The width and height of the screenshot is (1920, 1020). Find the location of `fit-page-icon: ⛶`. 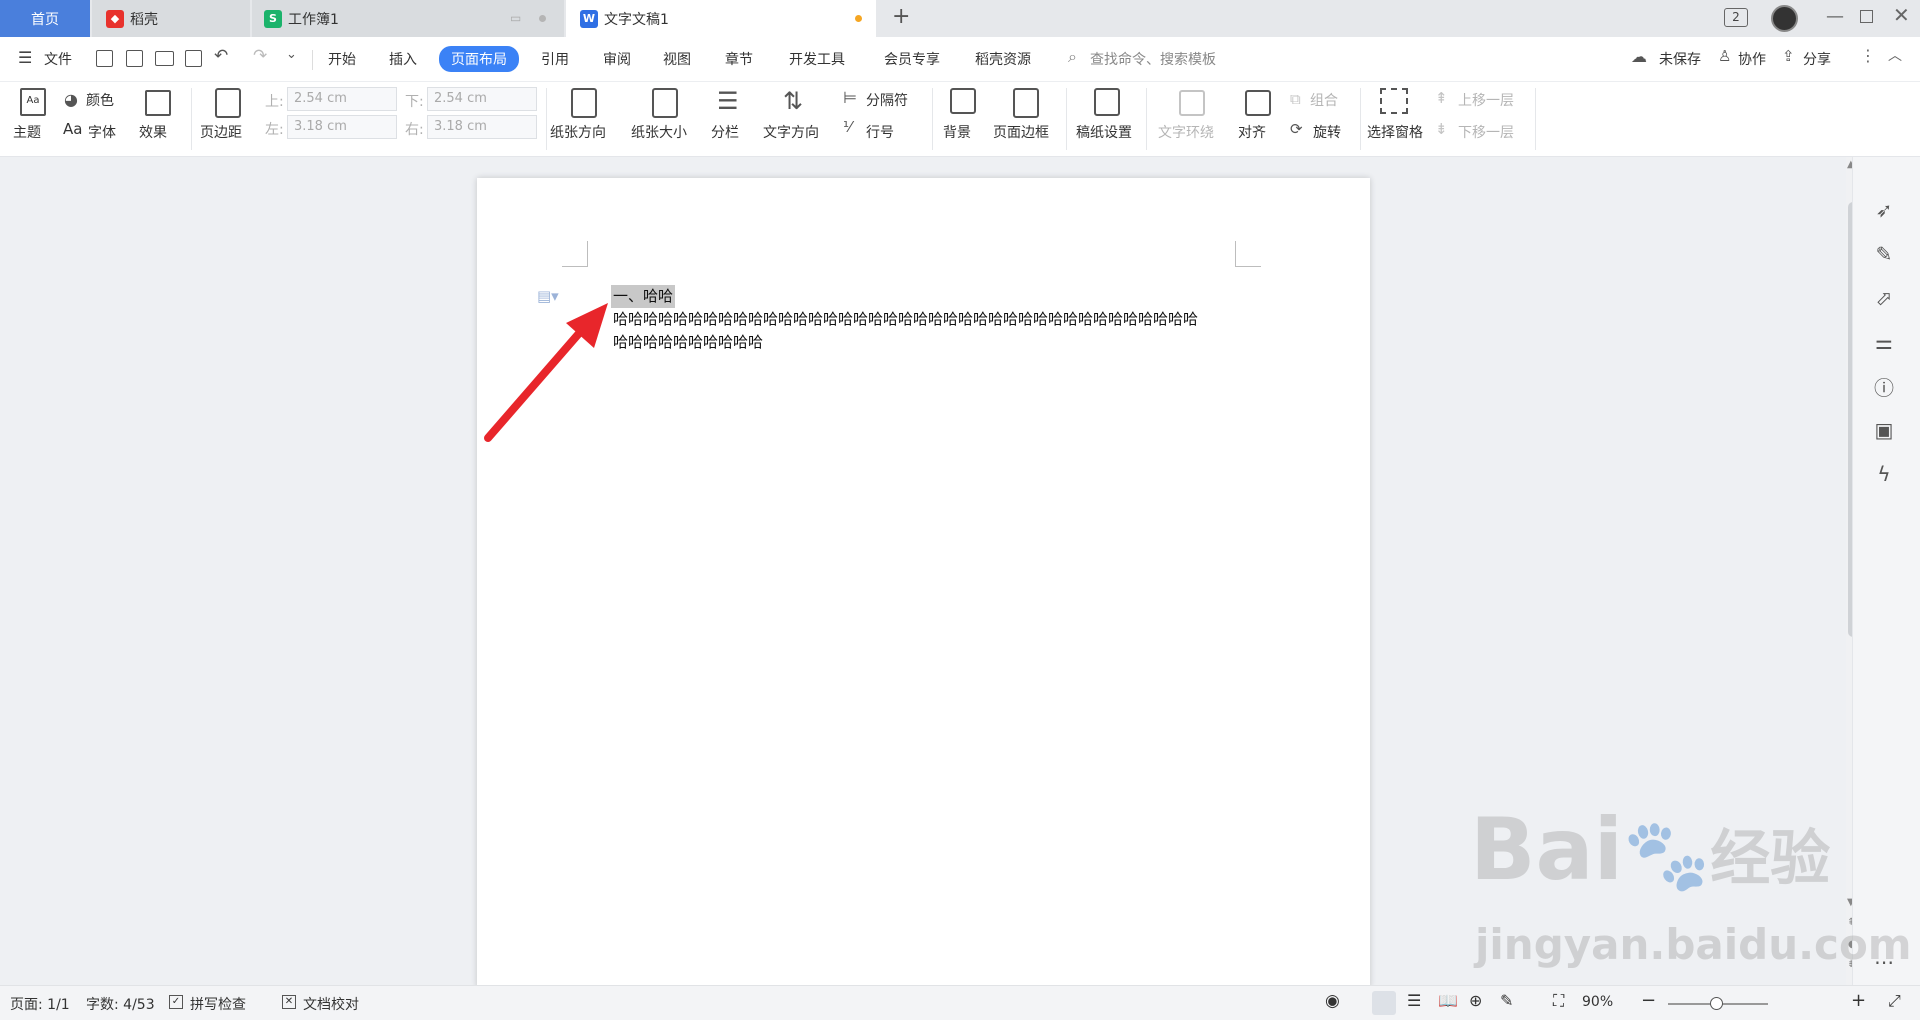

fit-page-icon: ⛶ is located at coordinates (1558, 1001).